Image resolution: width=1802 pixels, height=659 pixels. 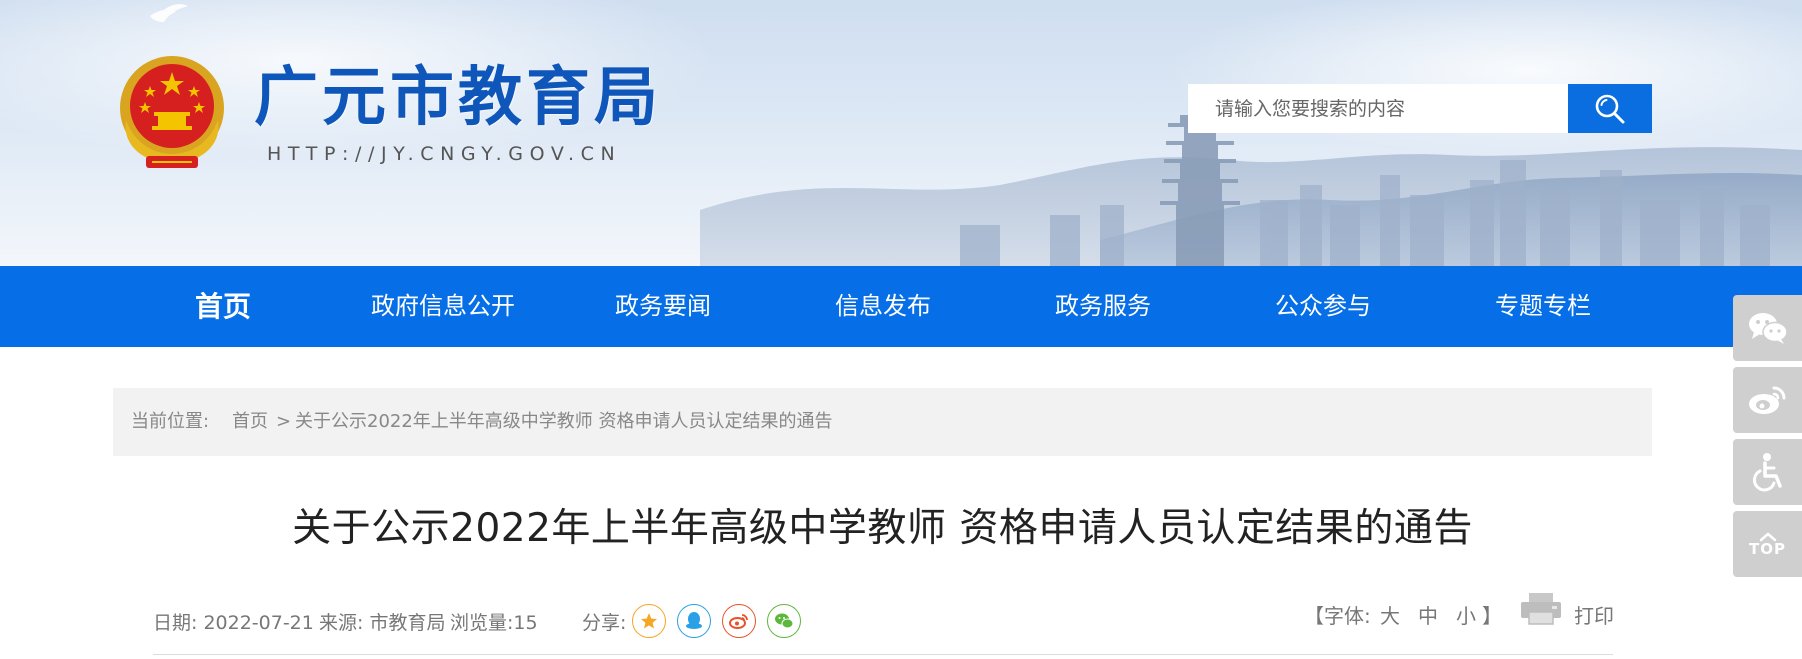 What do you see at coordinates (663, 306) in the screenshot?
I see `nav-item-news: 政务要闻` at bounding box center [663, 306].